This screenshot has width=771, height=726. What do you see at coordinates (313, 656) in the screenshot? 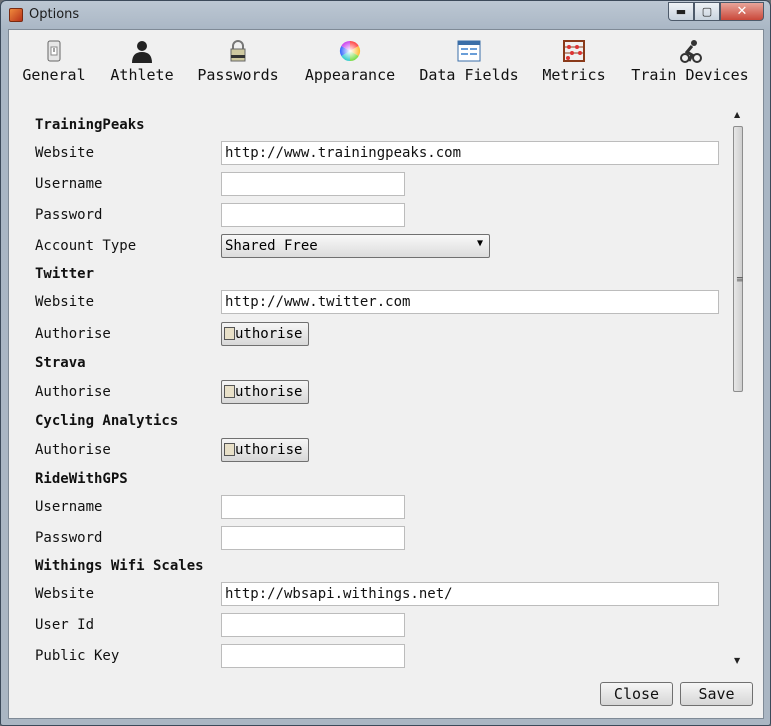
I see `withings-publickey-field` at bounding box center [313, 656].